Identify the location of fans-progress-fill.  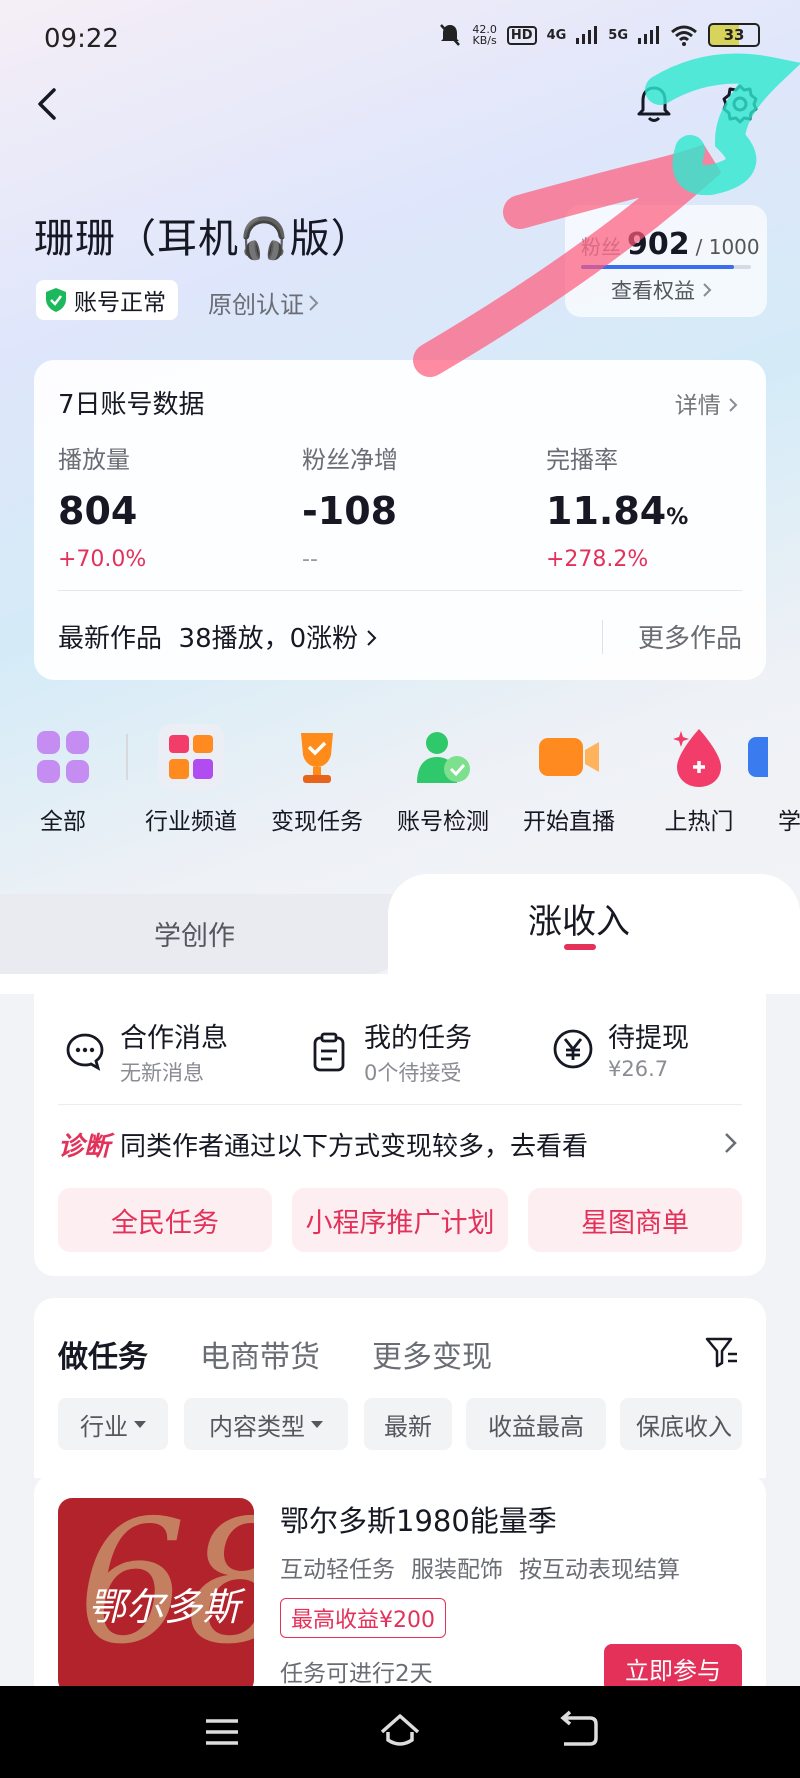
(658, 267).